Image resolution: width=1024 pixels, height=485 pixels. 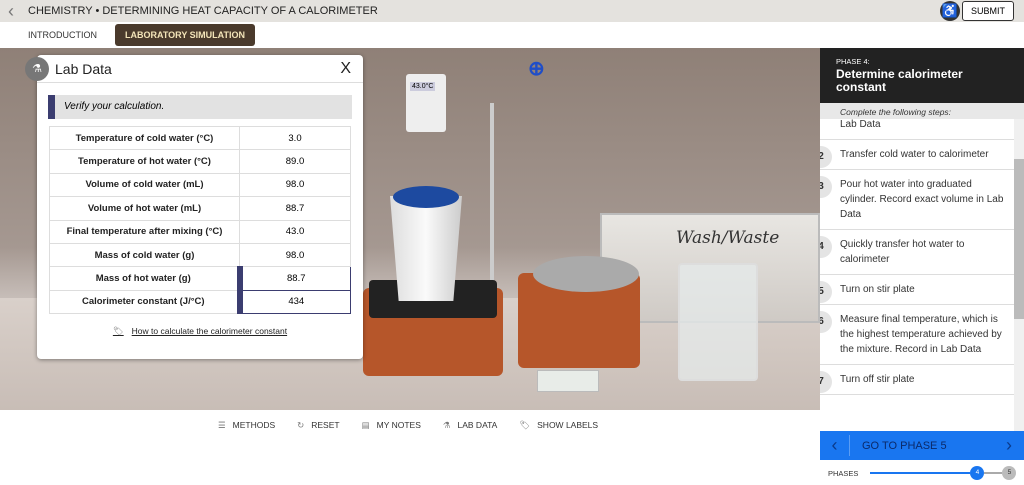 I want to click on step-text: Lab Data, so click(x=860, y=124).